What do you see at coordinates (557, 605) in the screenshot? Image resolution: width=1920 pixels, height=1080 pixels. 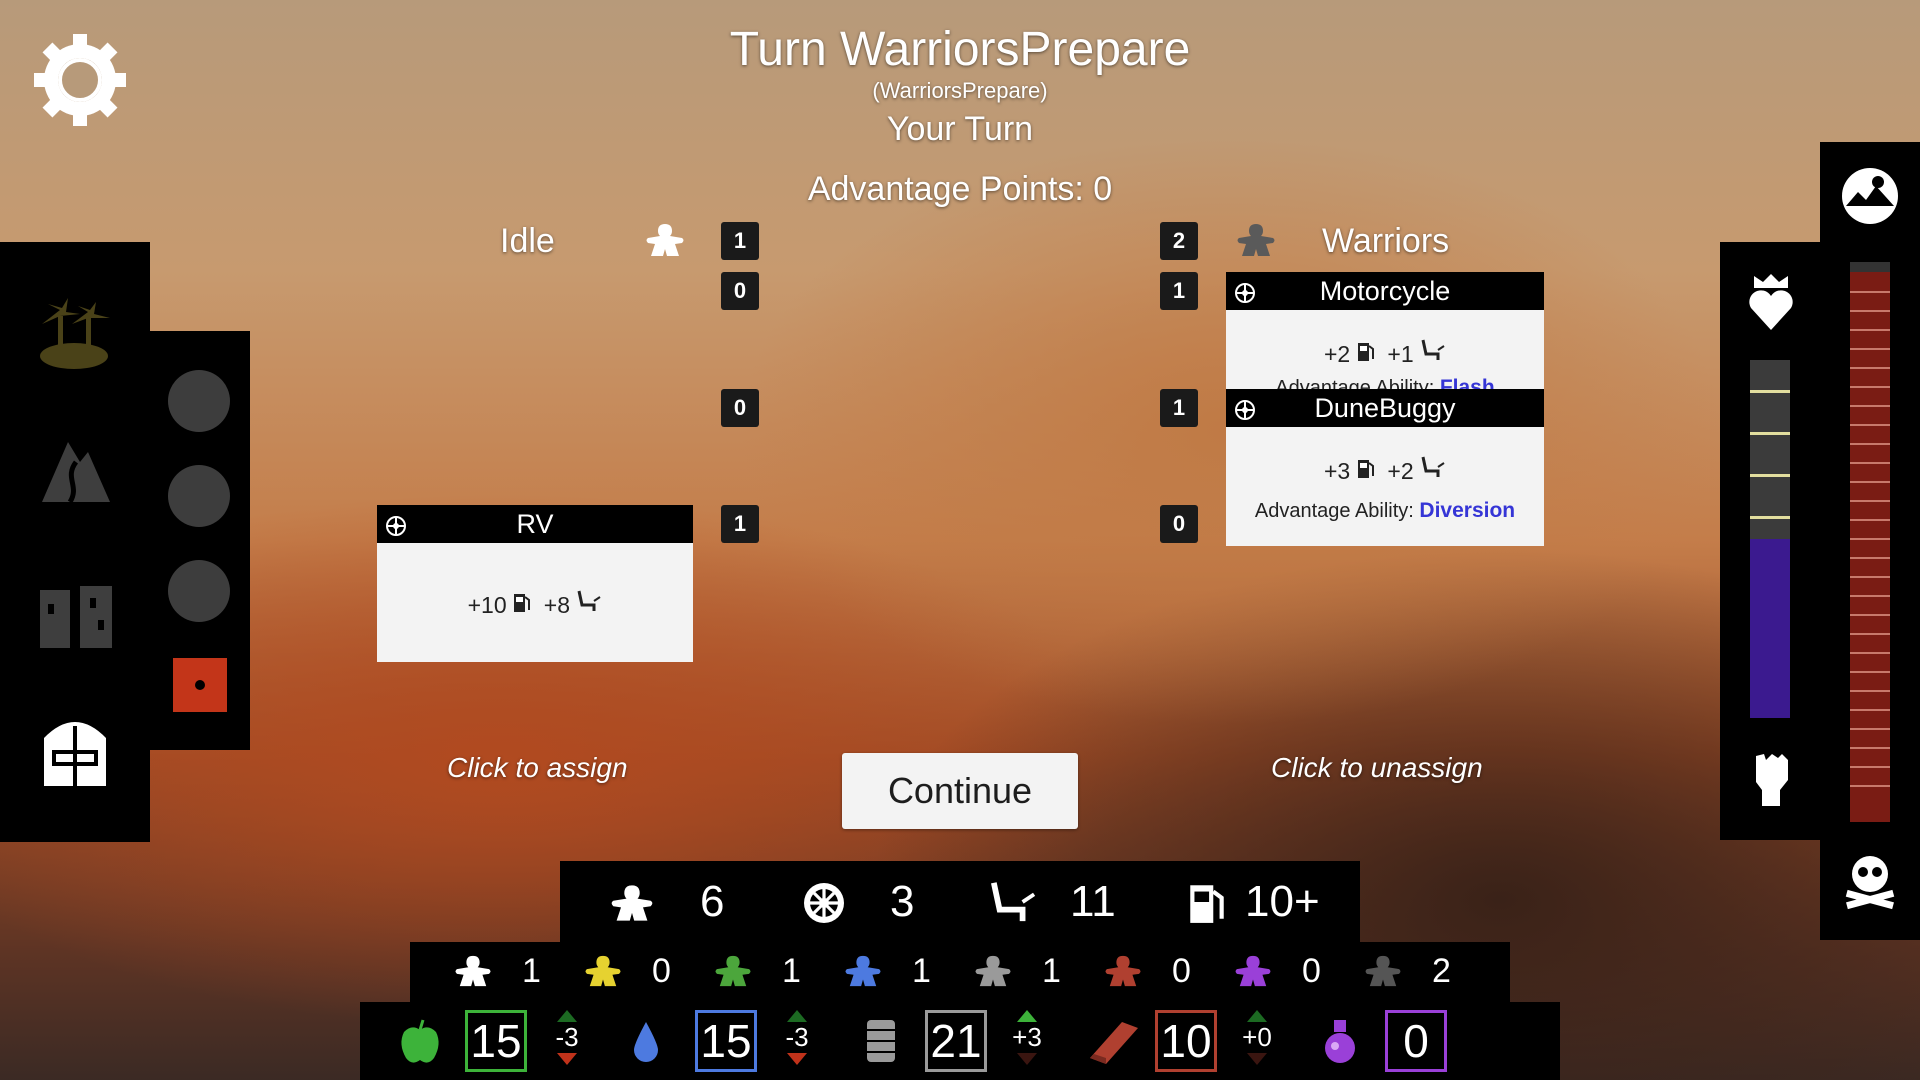 I see `seats-value: +8` at bounding box center [557, 605].